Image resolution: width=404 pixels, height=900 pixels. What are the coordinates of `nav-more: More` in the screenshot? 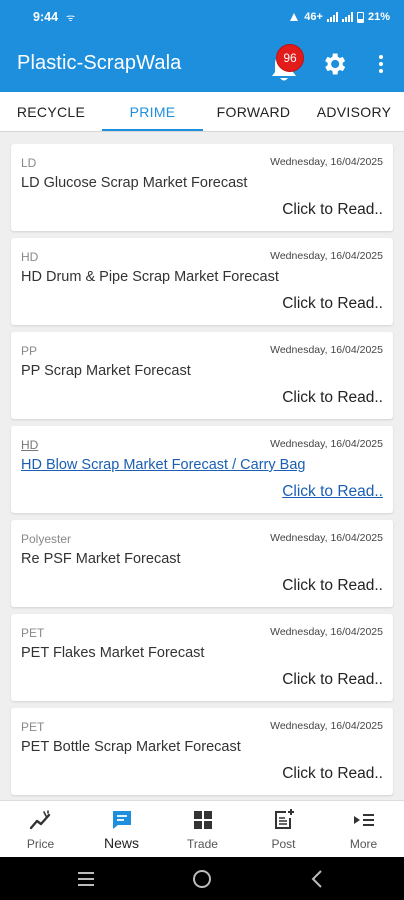 It's located at (363, 829).